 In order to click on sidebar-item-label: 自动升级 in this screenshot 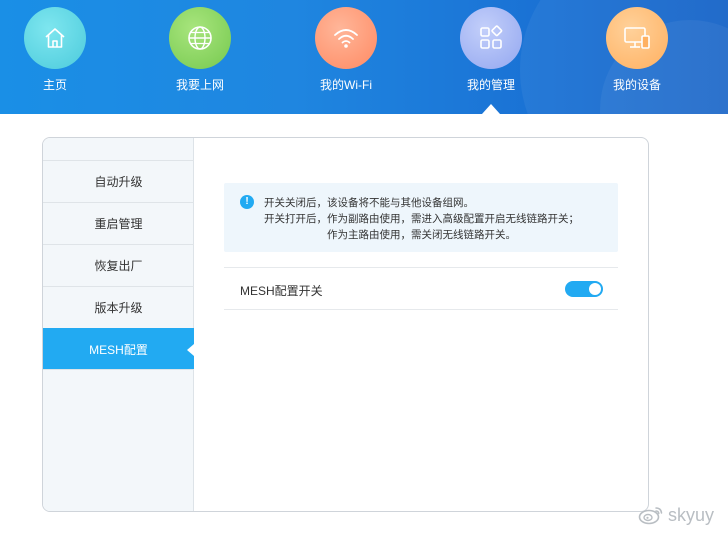, I will do `click(118, 182)`.